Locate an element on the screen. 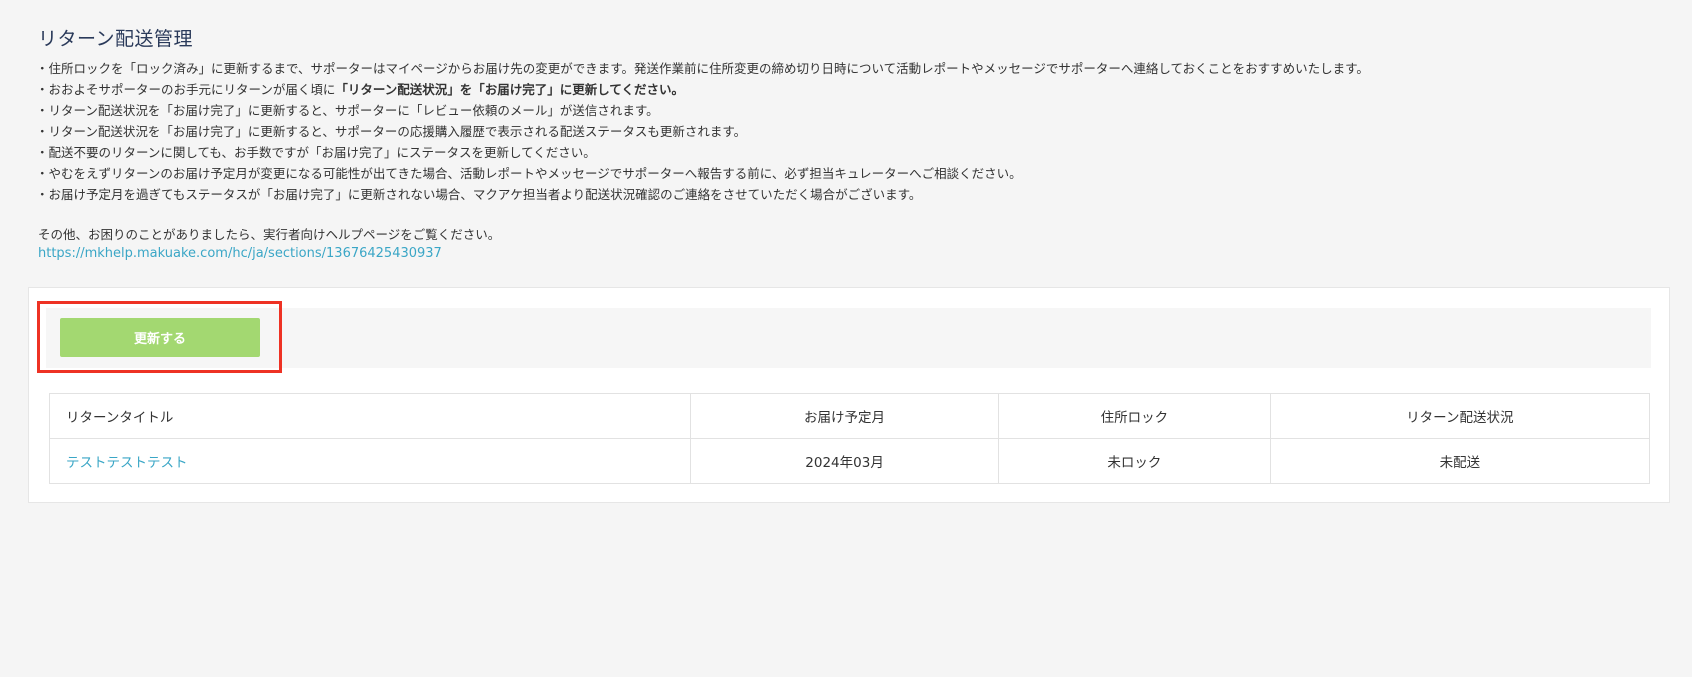  header-delivery-month: お届け予定月 is located at coordinates (844, 416).